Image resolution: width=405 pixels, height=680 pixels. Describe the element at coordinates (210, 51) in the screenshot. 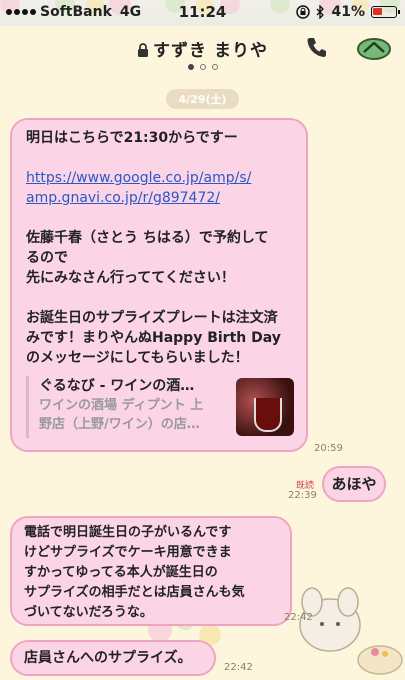

I see `contact-name: すずき まりや` at that location.